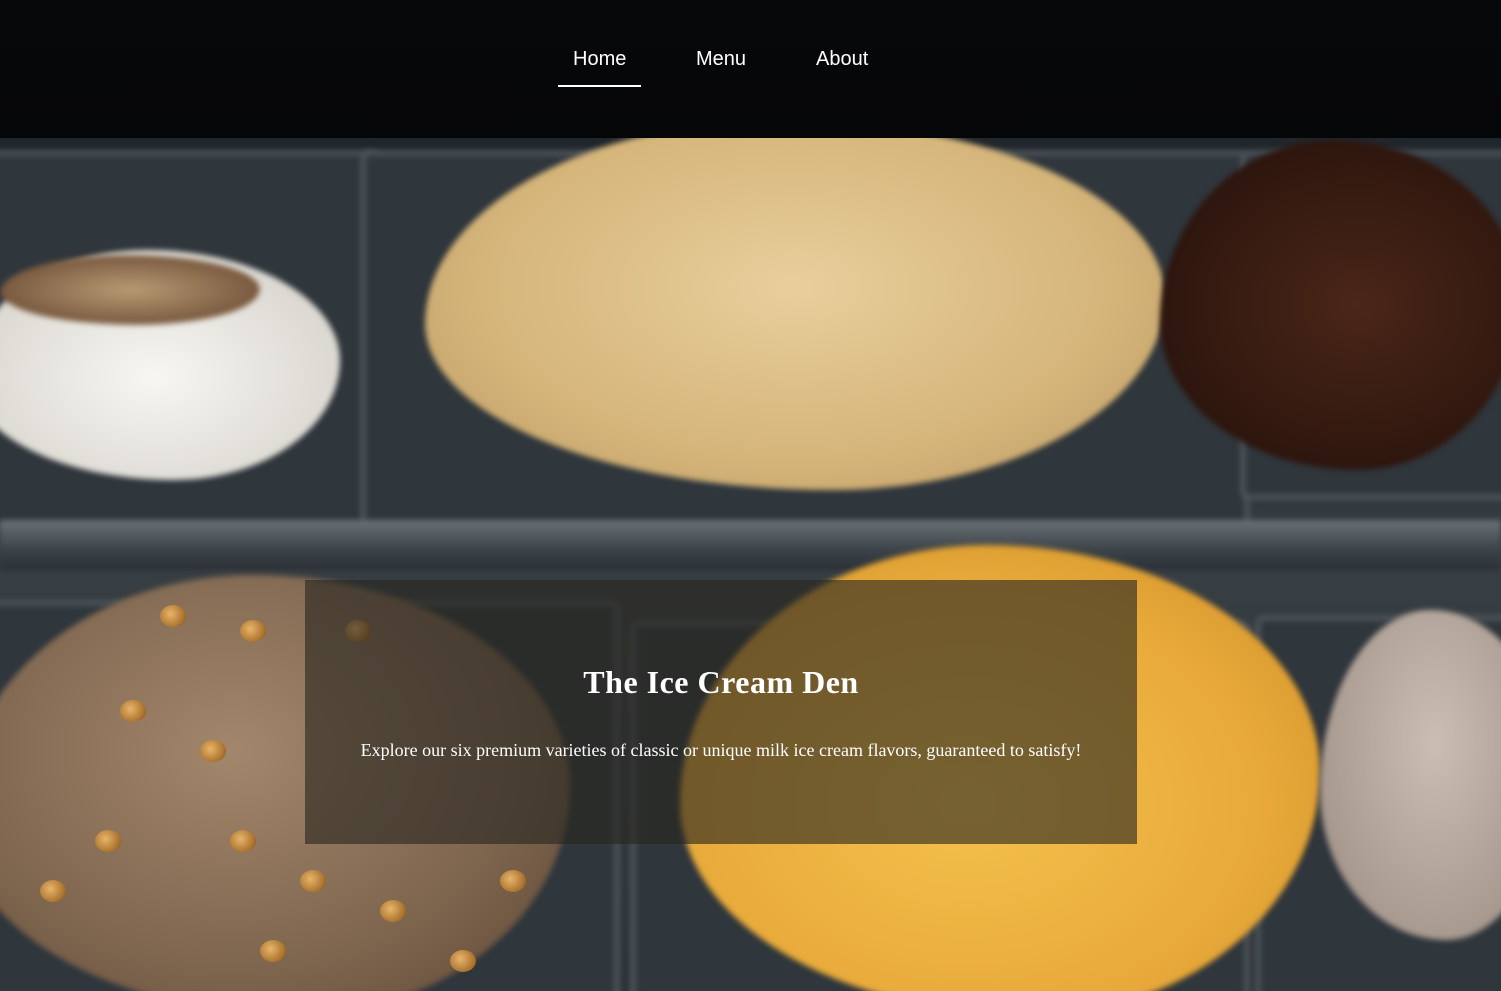 The image size is (1501, 991). I want to click on nav-link-menu: Menu, so click(721, 59).